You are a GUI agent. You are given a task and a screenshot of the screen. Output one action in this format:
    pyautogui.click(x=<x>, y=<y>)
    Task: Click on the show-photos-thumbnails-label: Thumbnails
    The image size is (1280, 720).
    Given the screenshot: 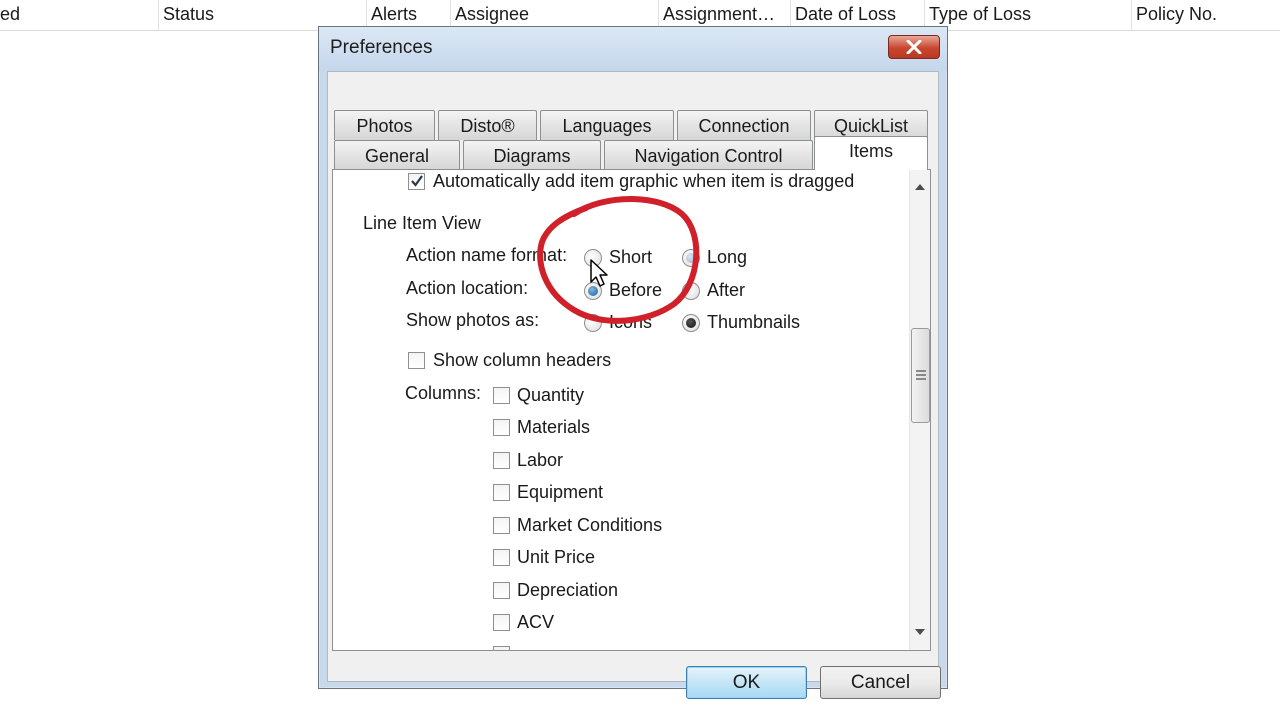 What is the action you would take?
    pyautogui.click(x=754, y=322)
    